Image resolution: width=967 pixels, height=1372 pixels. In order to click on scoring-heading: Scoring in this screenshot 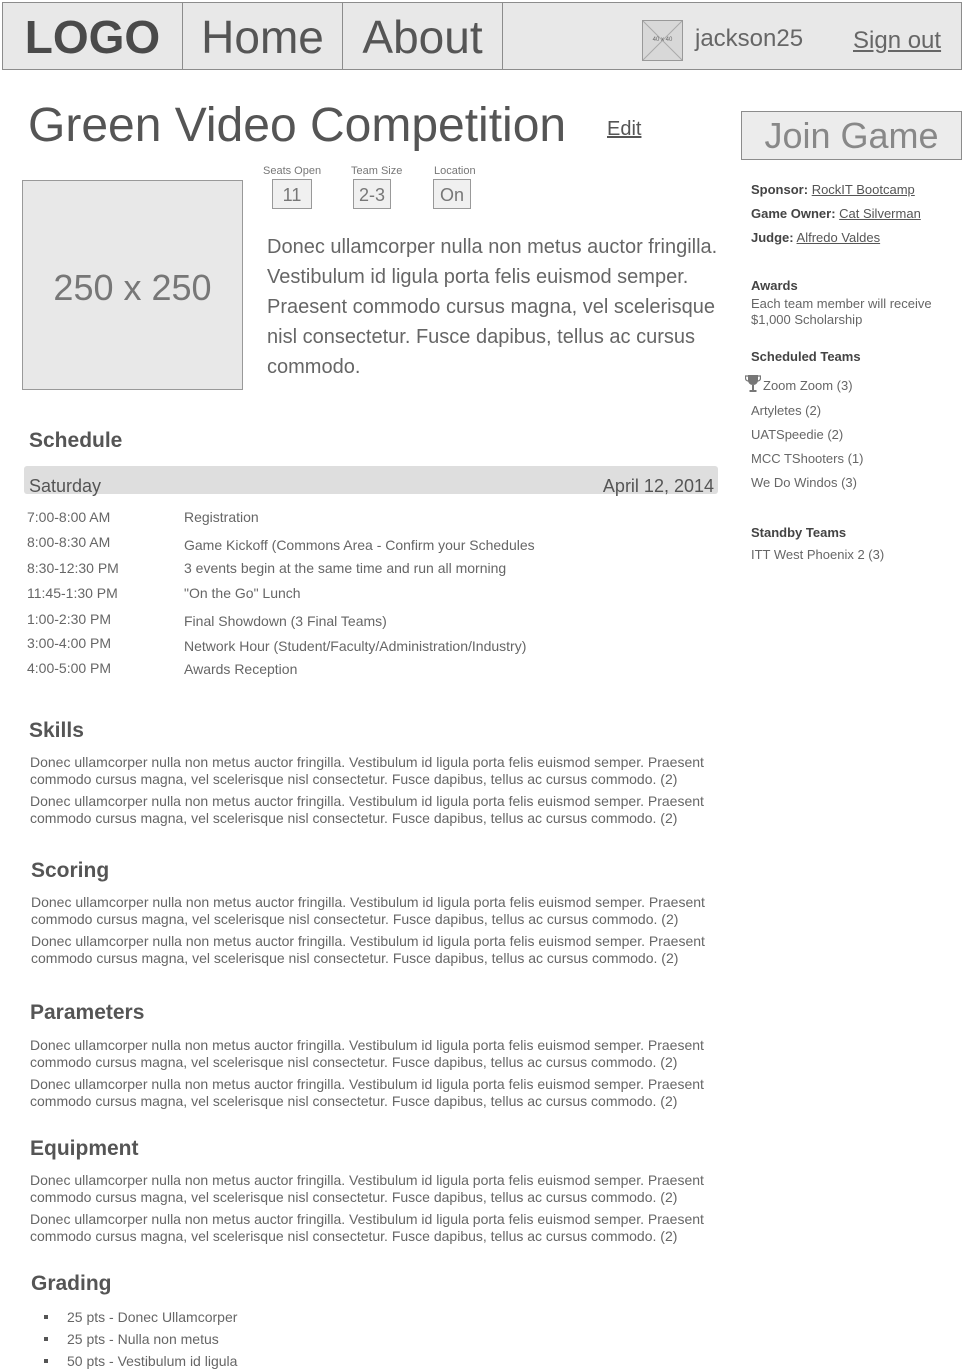, I will do `click(70, 870)`.